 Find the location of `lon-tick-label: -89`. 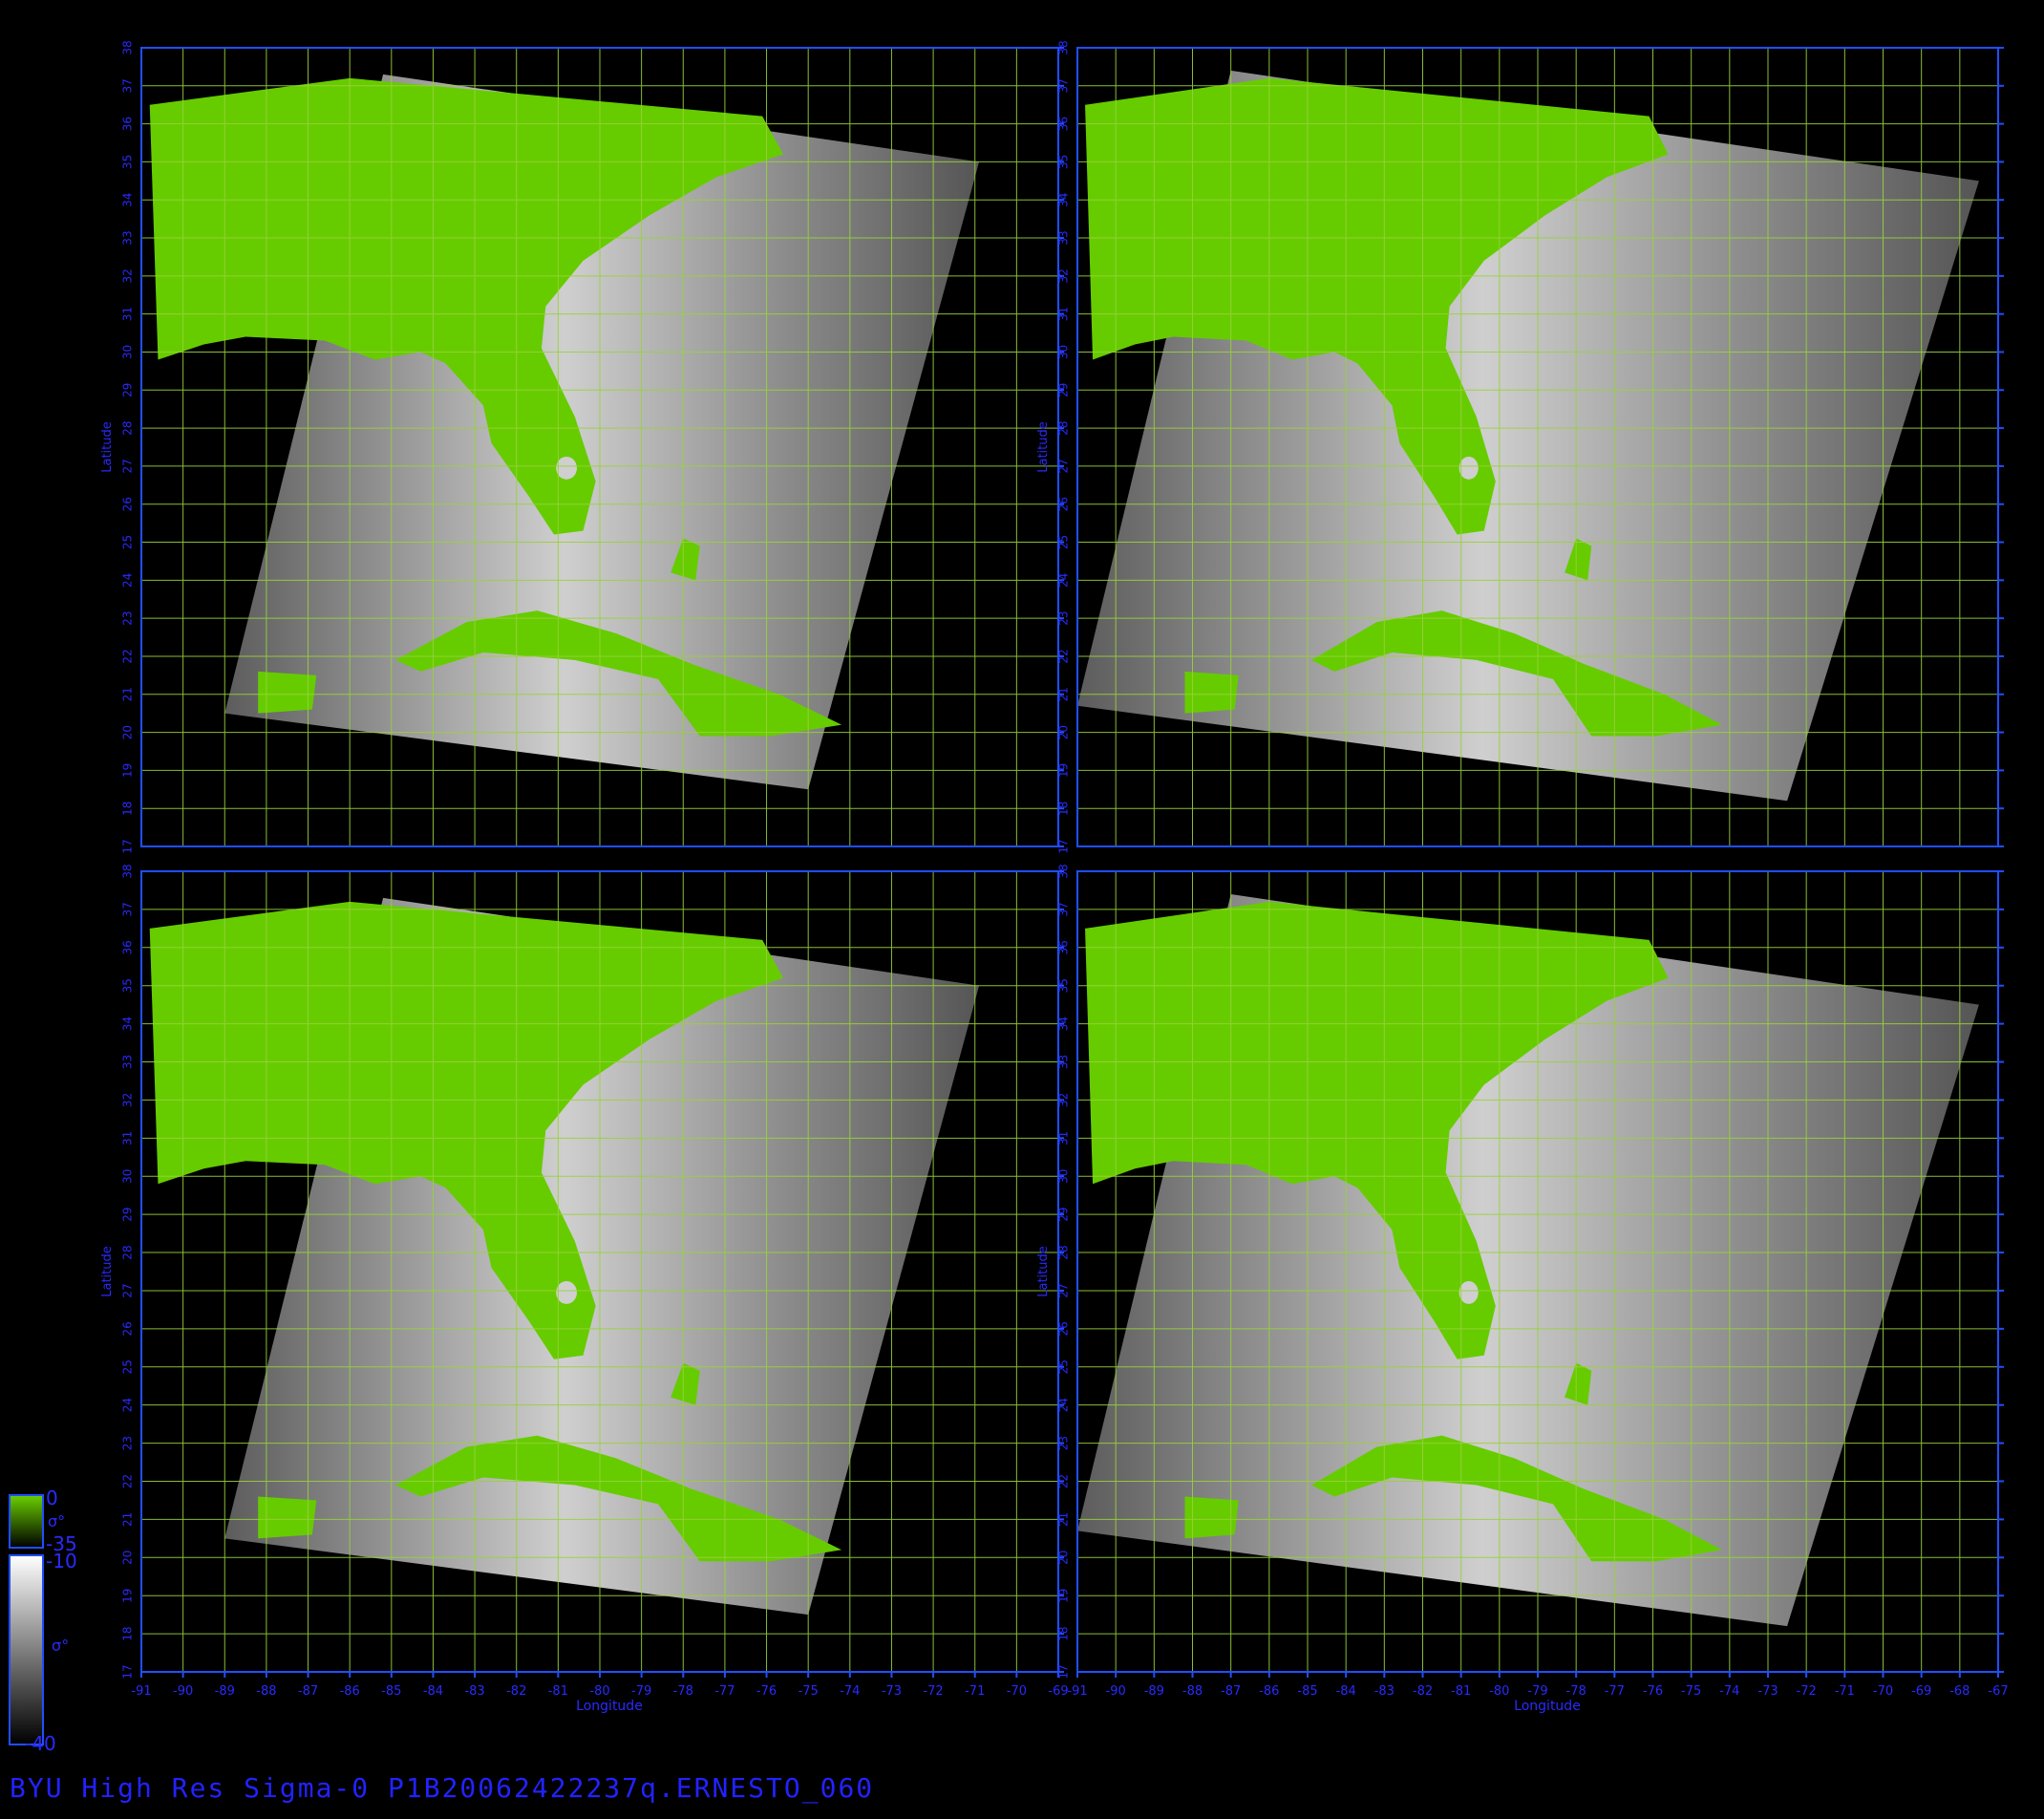

lon-tick-label: -89 is located at coordinates (1154, 1691).